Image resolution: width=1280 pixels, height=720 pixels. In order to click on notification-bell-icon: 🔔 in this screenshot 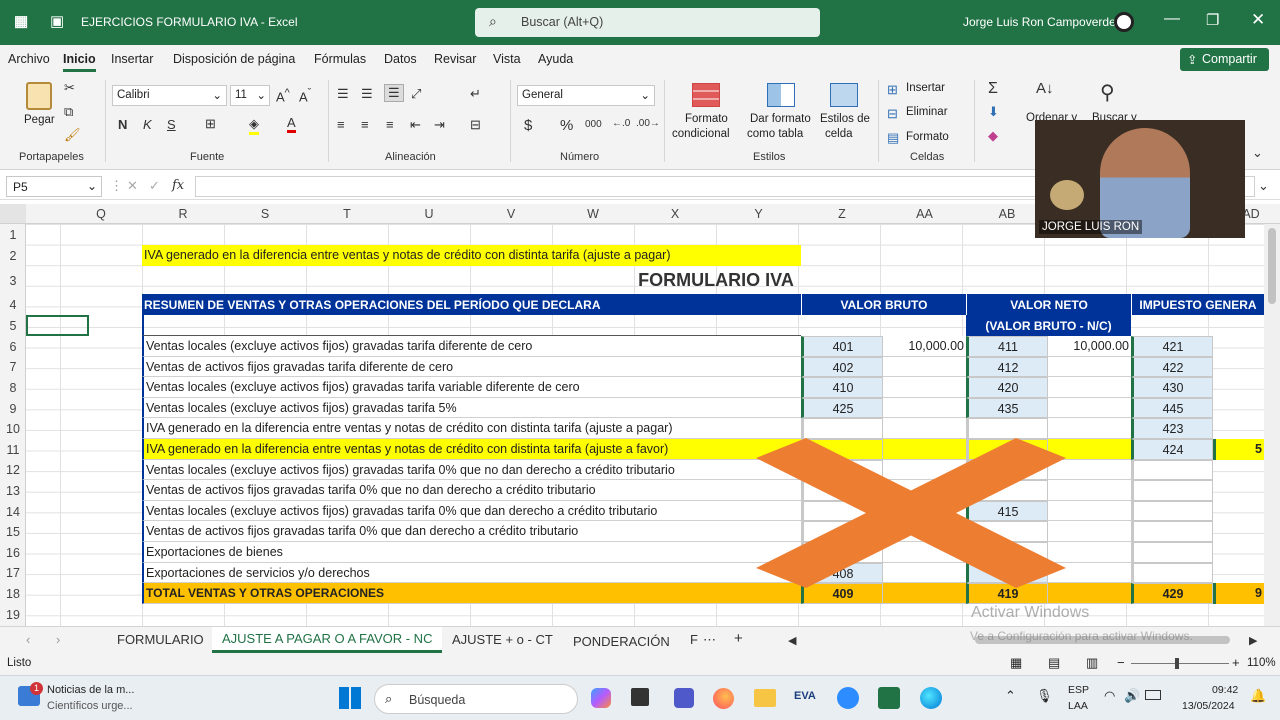, I will do `click(1258, 696)`.